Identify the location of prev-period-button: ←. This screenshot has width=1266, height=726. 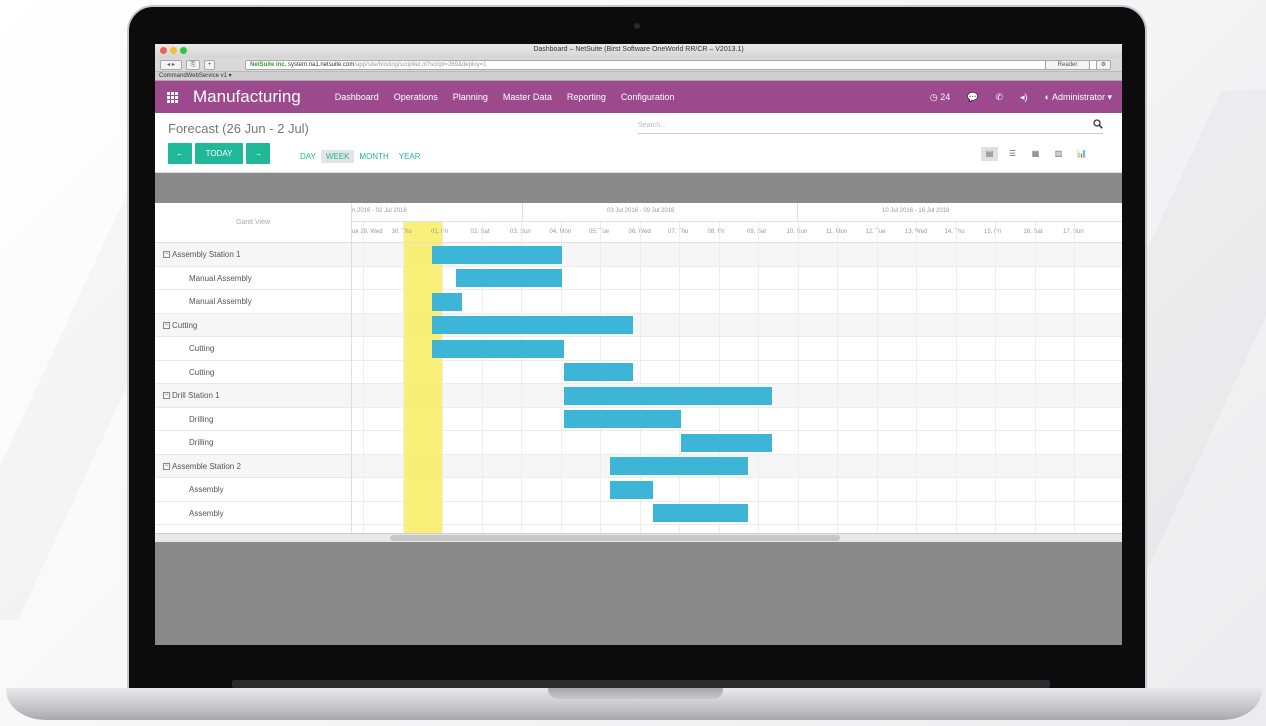
(180, 153).